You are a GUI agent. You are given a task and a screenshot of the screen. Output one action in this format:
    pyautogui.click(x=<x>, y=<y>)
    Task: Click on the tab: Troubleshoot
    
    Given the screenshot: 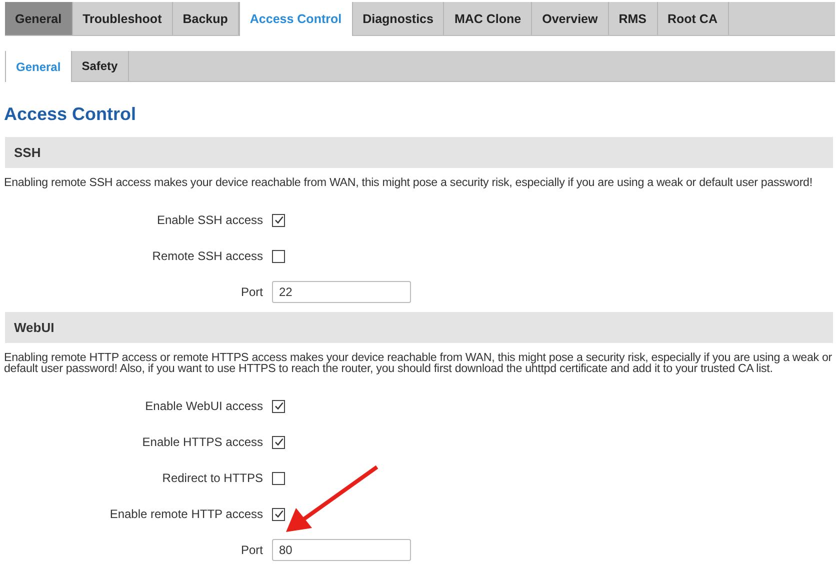 What is the action you would take?
    pyautogui.click(x=122, y=18)
    